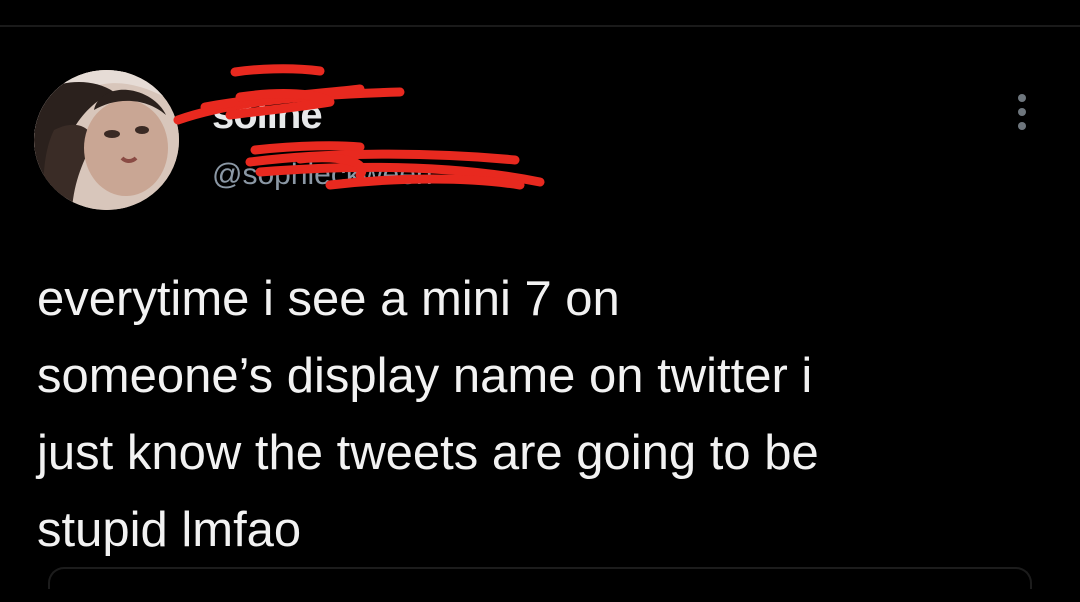 The image size is (1080, 602). Describe the element at coordinates (328, 299) in the screenshot. I see `tweet-text-line: everytime i see a mini 7 on` at that location.